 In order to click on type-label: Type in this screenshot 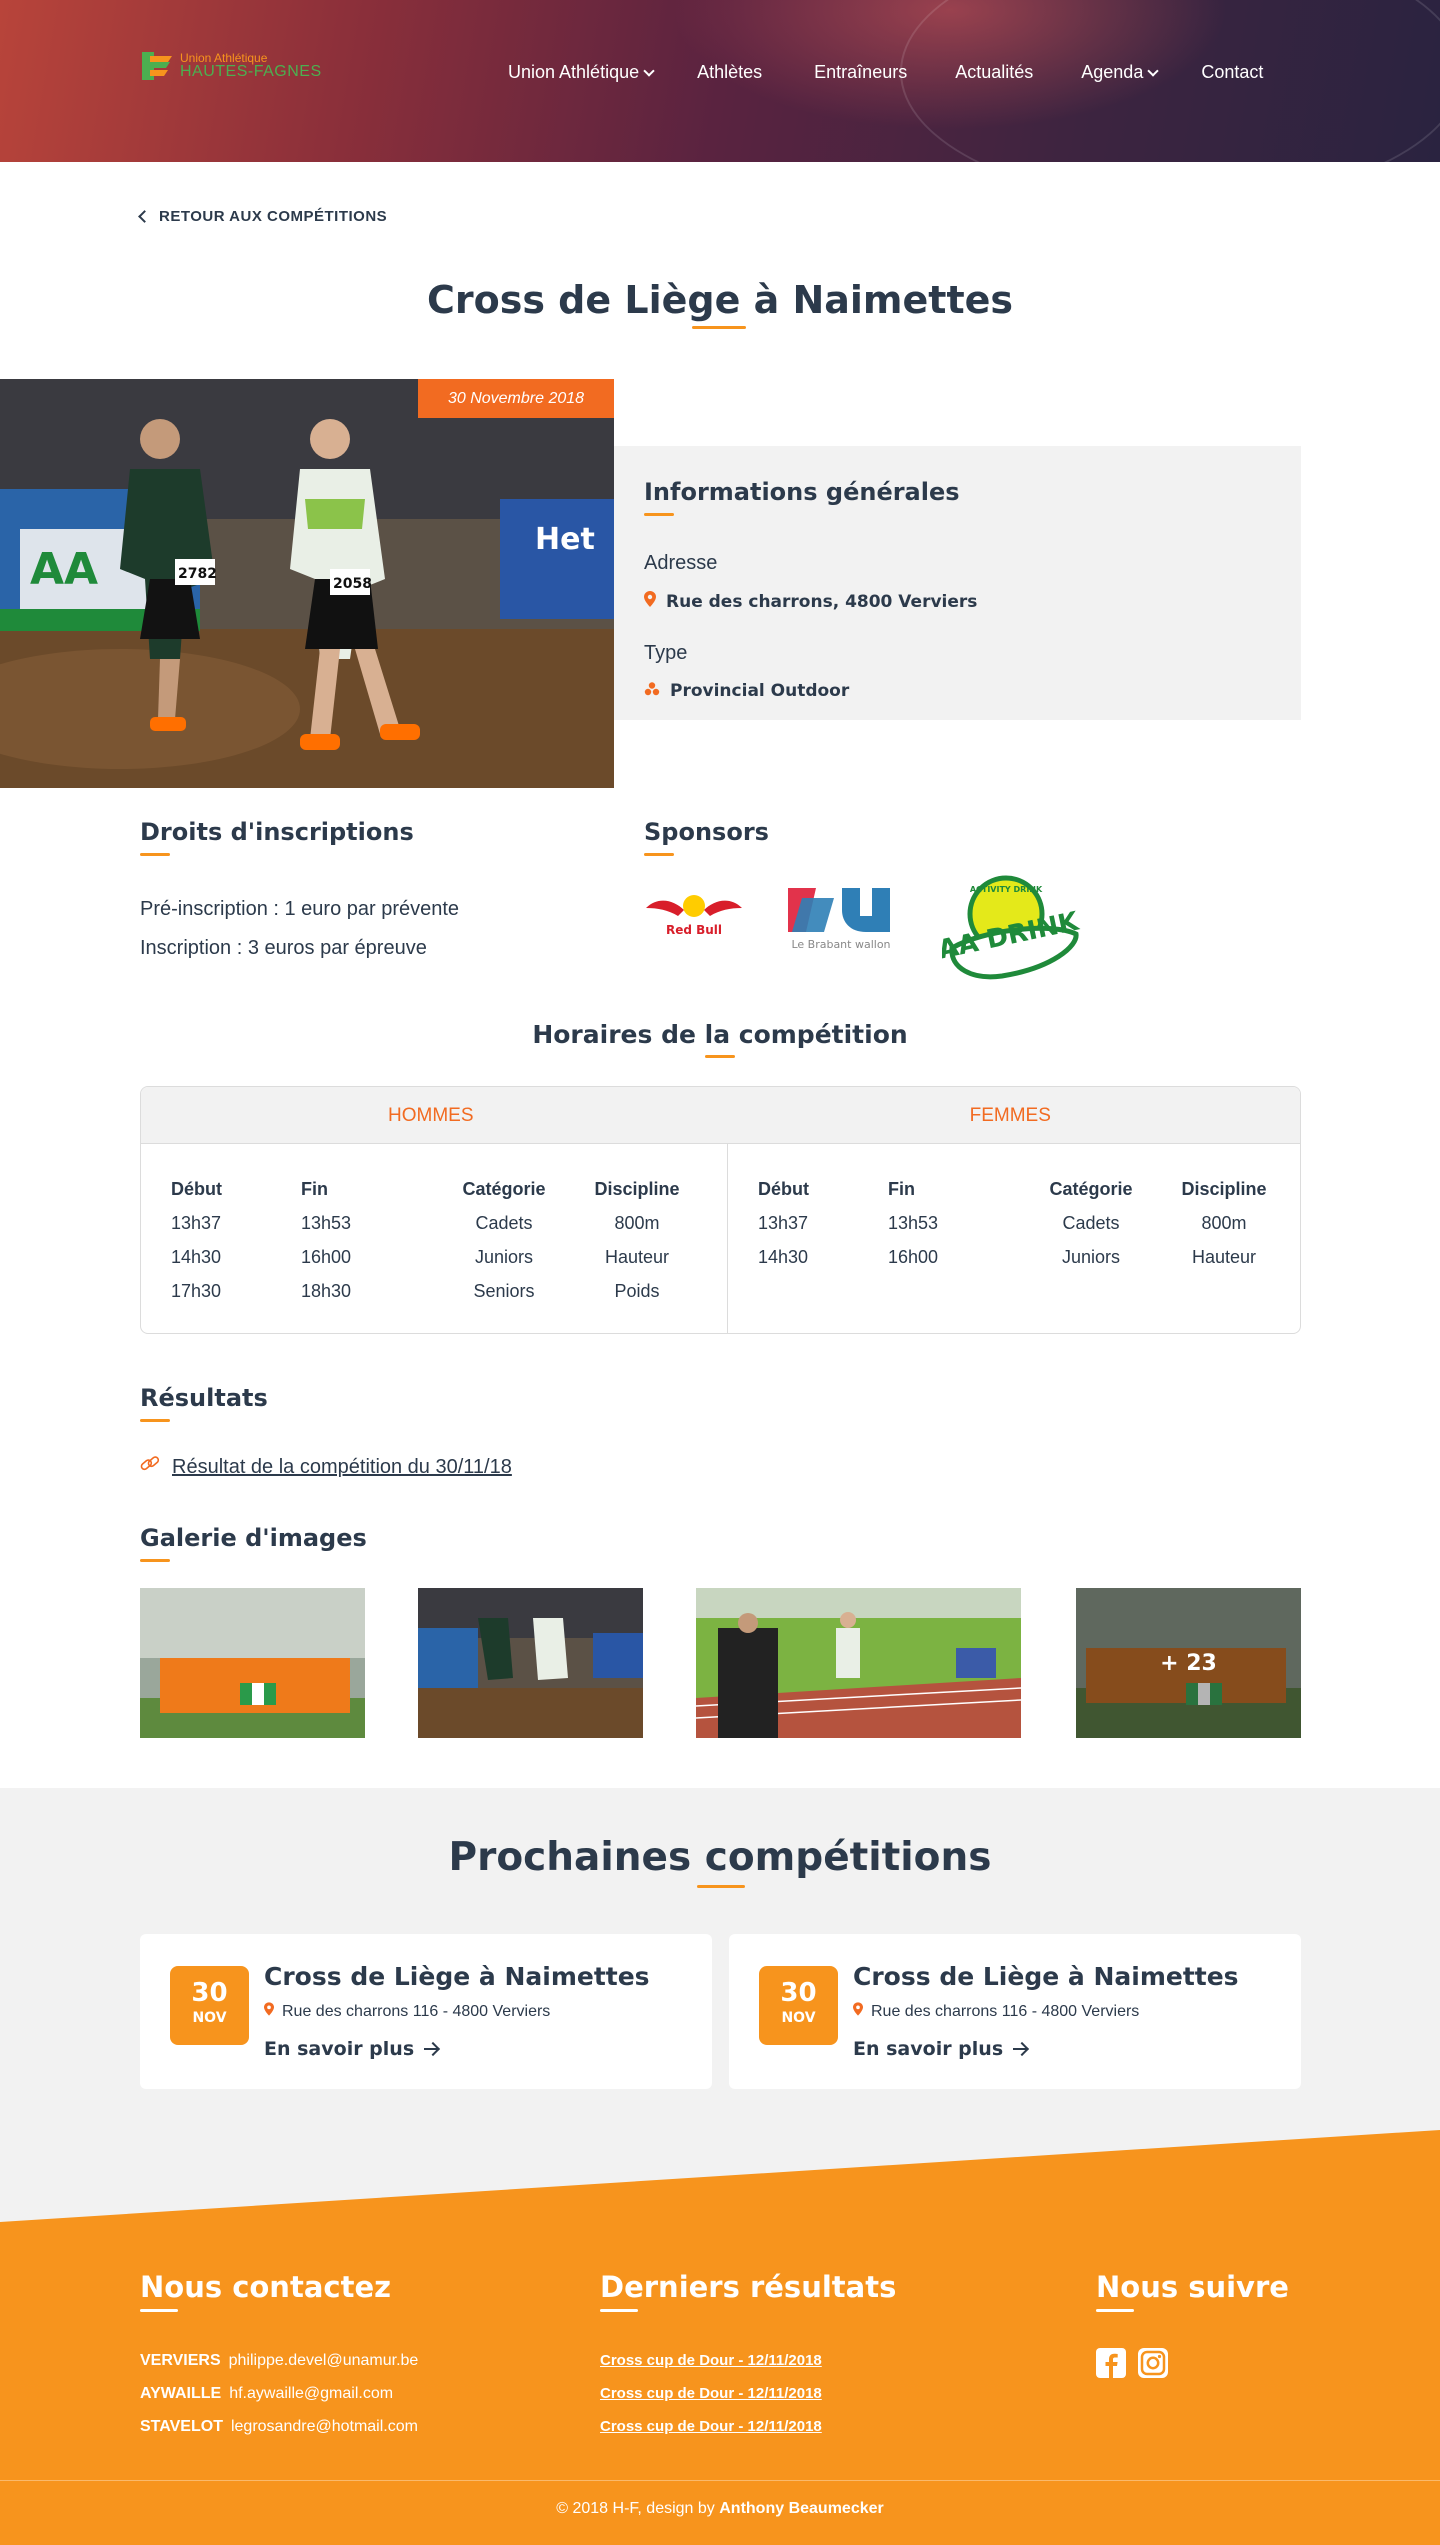, I will do `click(666, 653)`.